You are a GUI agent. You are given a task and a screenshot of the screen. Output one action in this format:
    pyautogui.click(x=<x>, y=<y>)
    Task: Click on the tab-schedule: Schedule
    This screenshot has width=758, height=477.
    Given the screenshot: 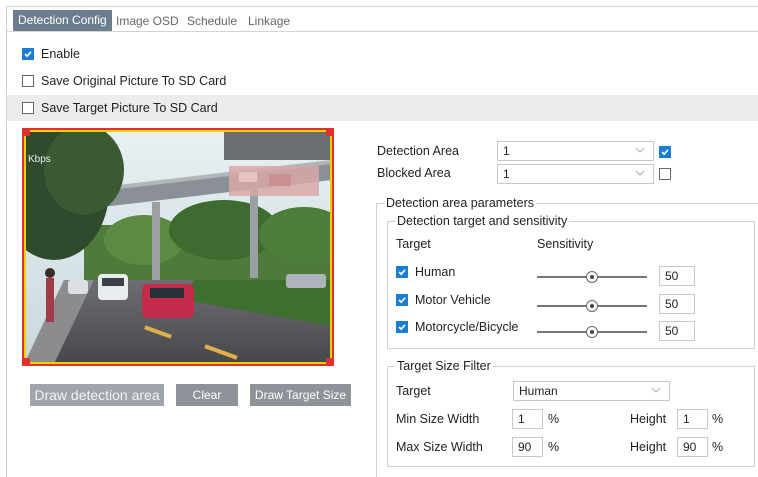 What is the action you would take?
    pyautogui.click(x=212, y=21)
    